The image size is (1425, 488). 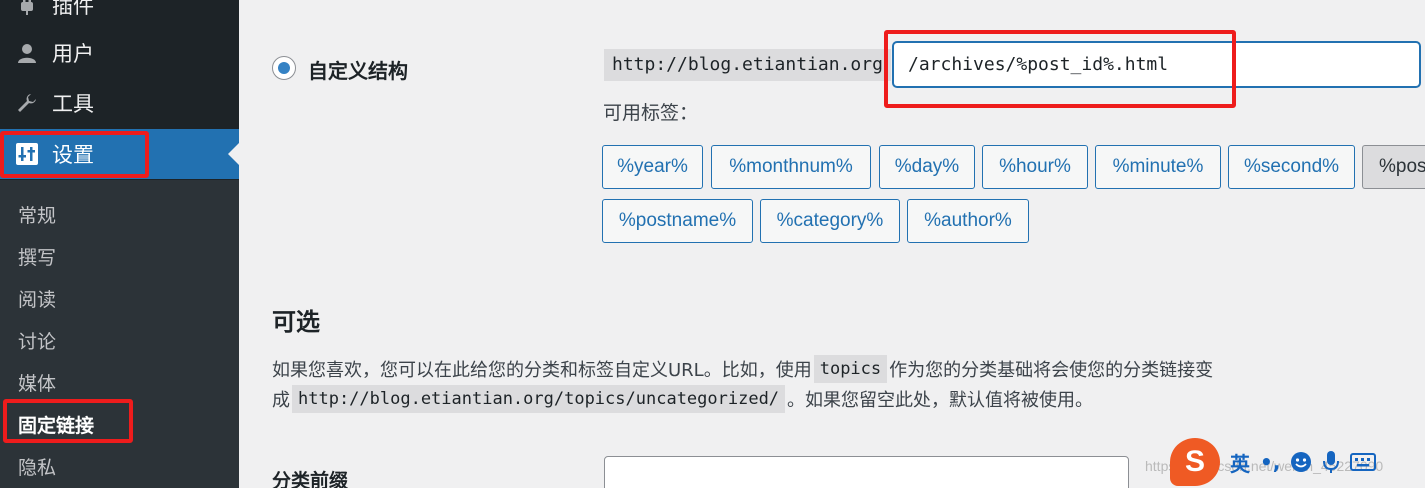 I want to click on available-tags-label: 可用标签：, so click(x=651, y=113).